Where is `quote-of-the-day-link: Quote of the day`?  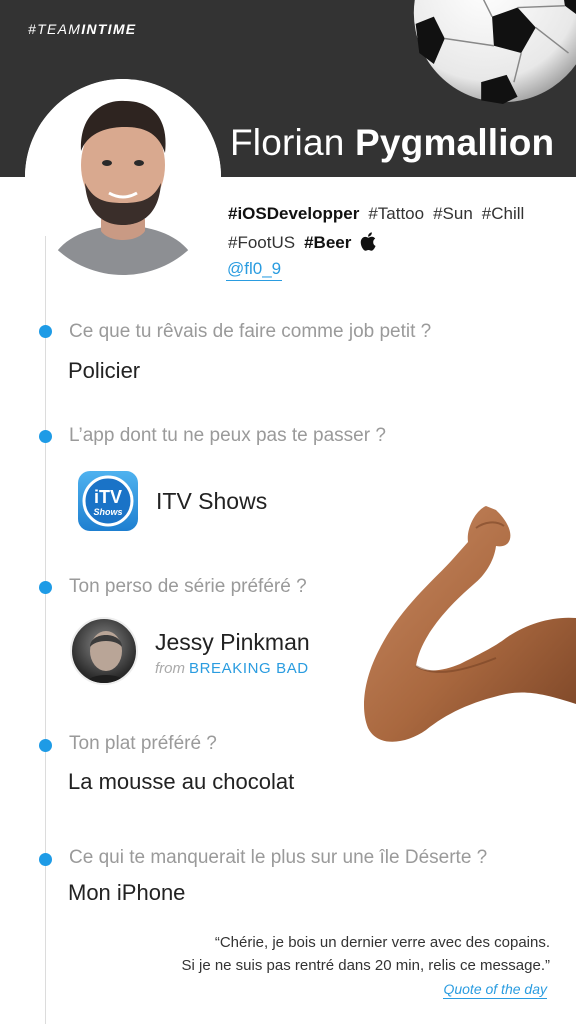
quote-of-the-day-link: Quote of the day is located at coordinates (495, 989).